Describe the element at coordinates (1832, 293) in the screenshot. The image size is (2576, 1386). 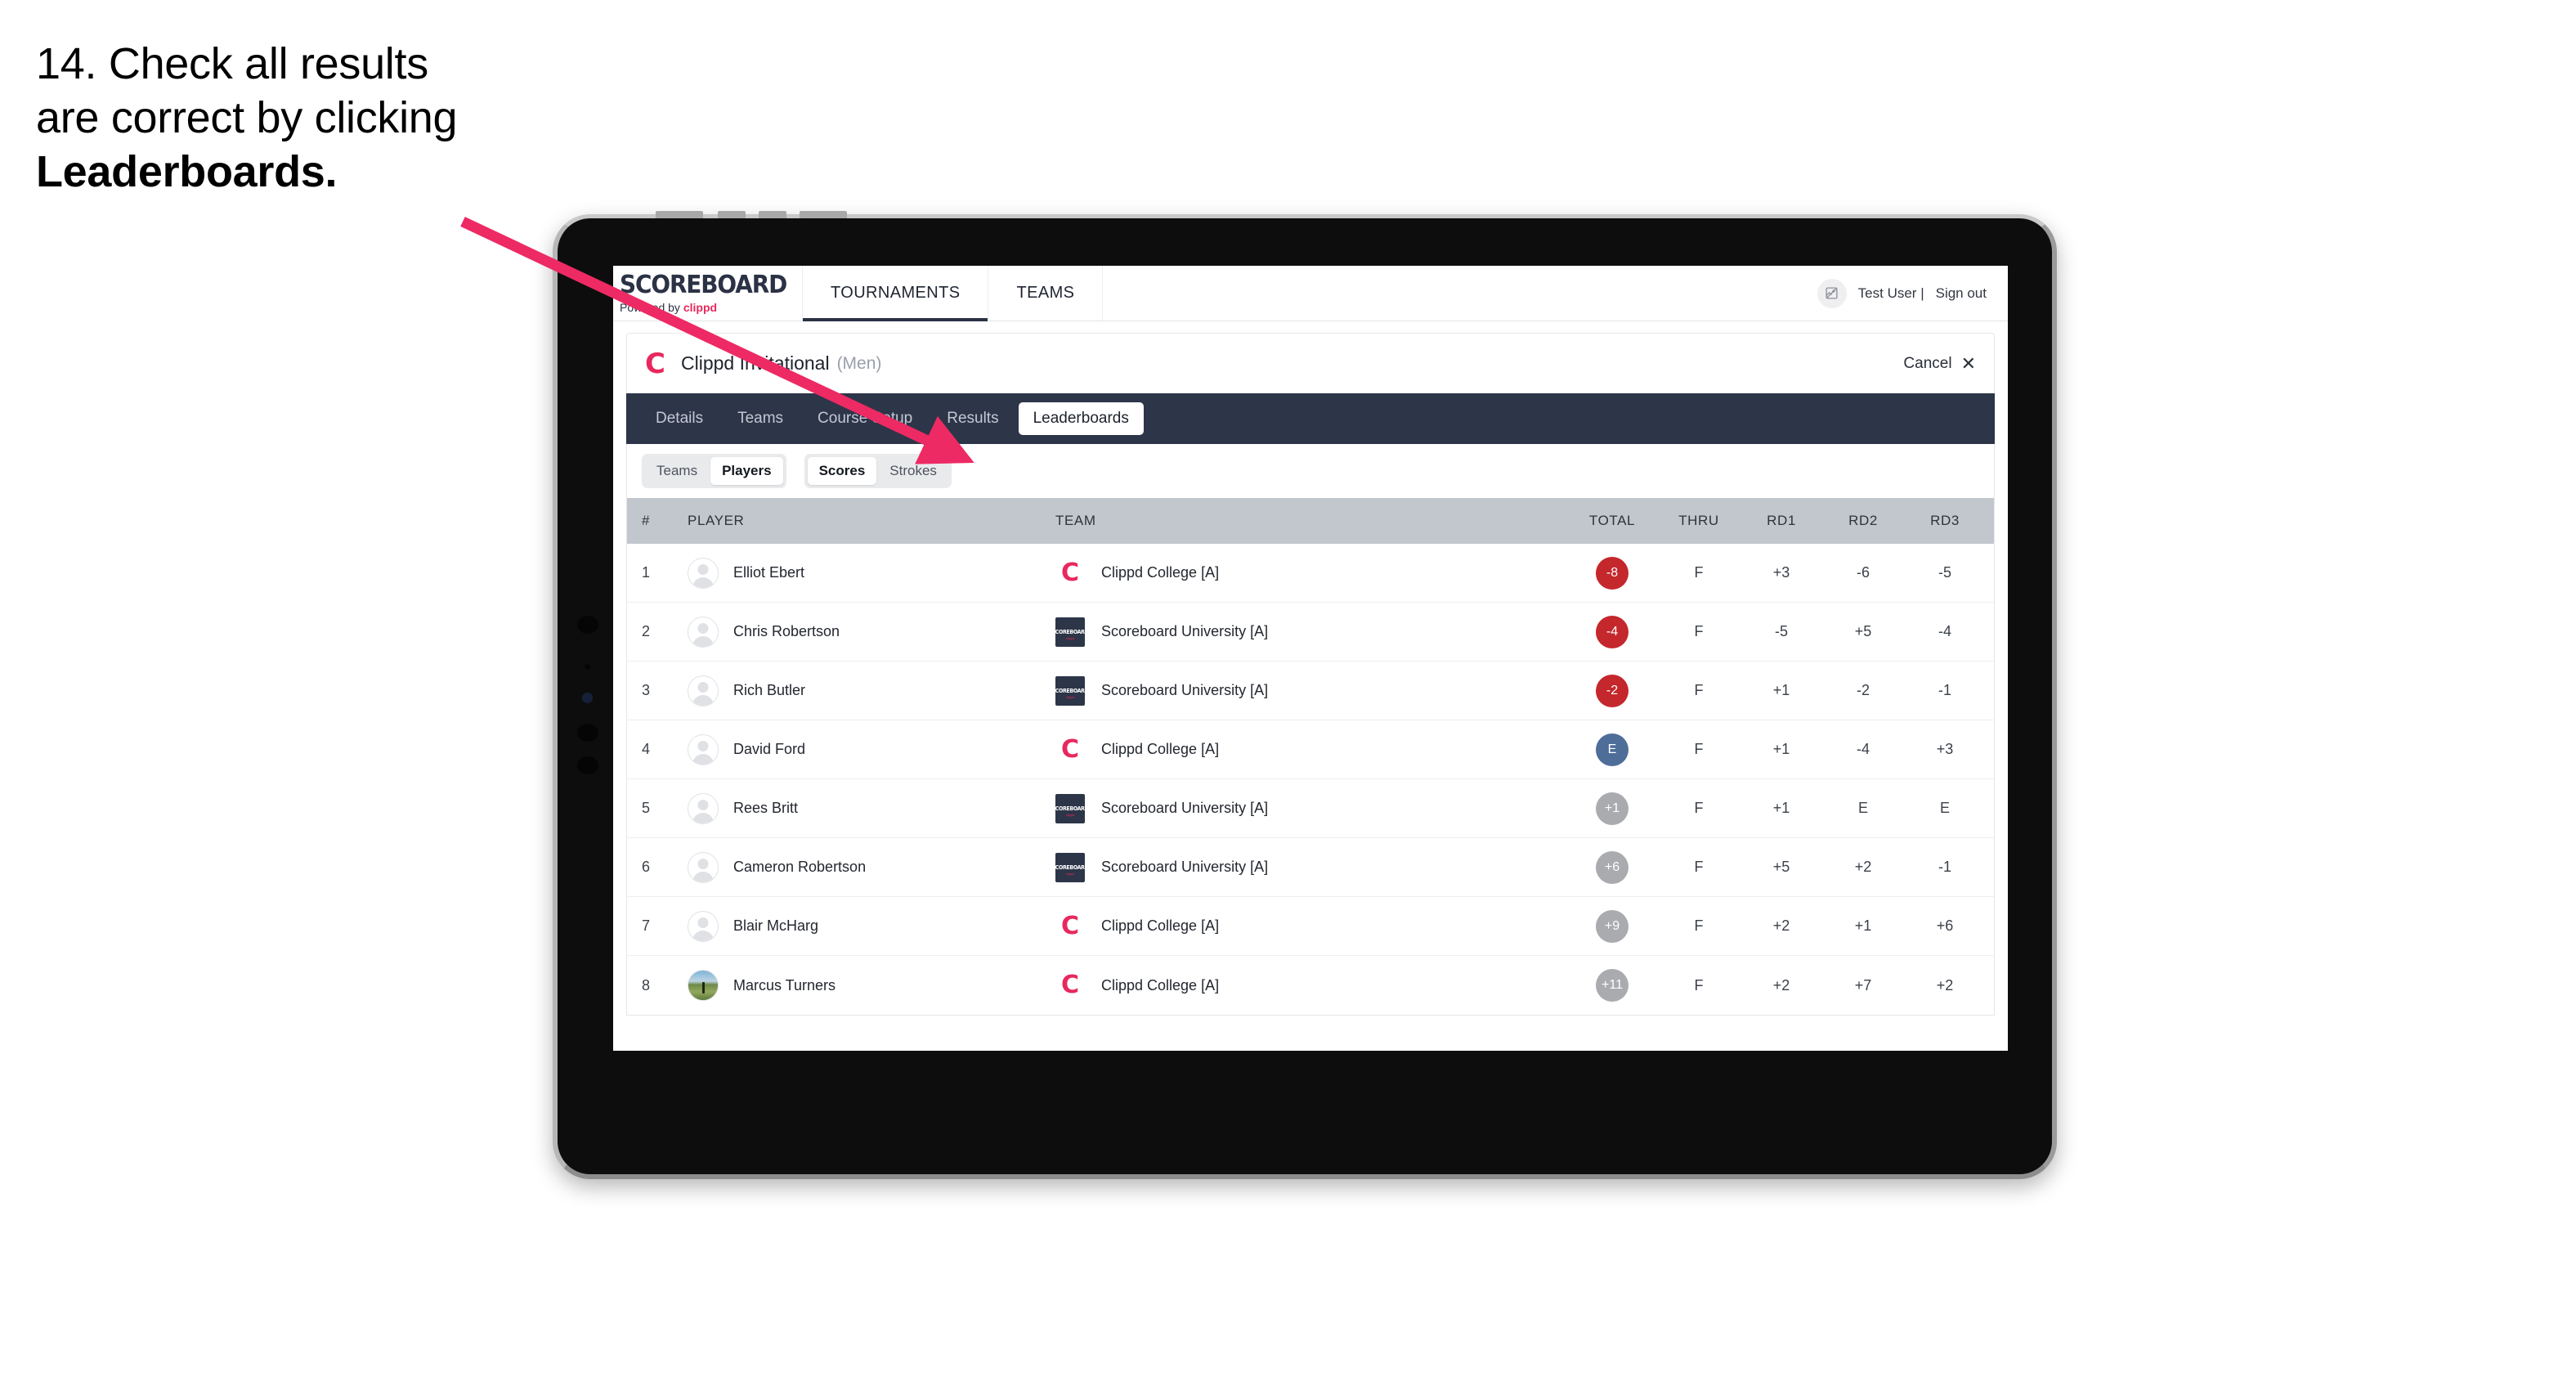
I see `broken-image-icon` at that location.